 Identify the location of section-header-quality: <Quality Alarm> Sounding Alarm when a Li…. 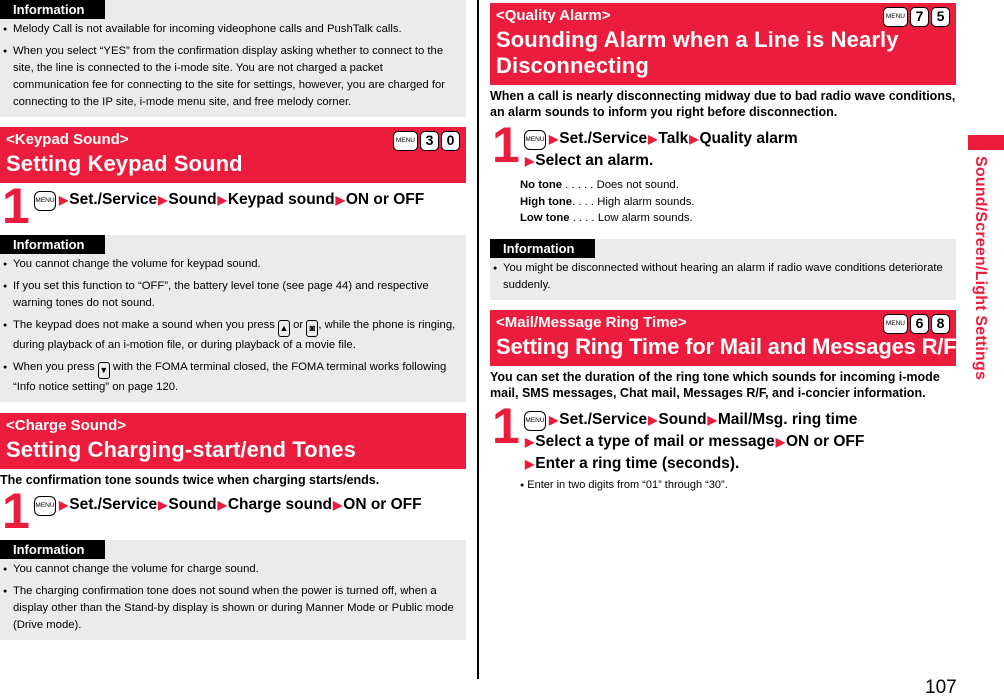
(723, 44).